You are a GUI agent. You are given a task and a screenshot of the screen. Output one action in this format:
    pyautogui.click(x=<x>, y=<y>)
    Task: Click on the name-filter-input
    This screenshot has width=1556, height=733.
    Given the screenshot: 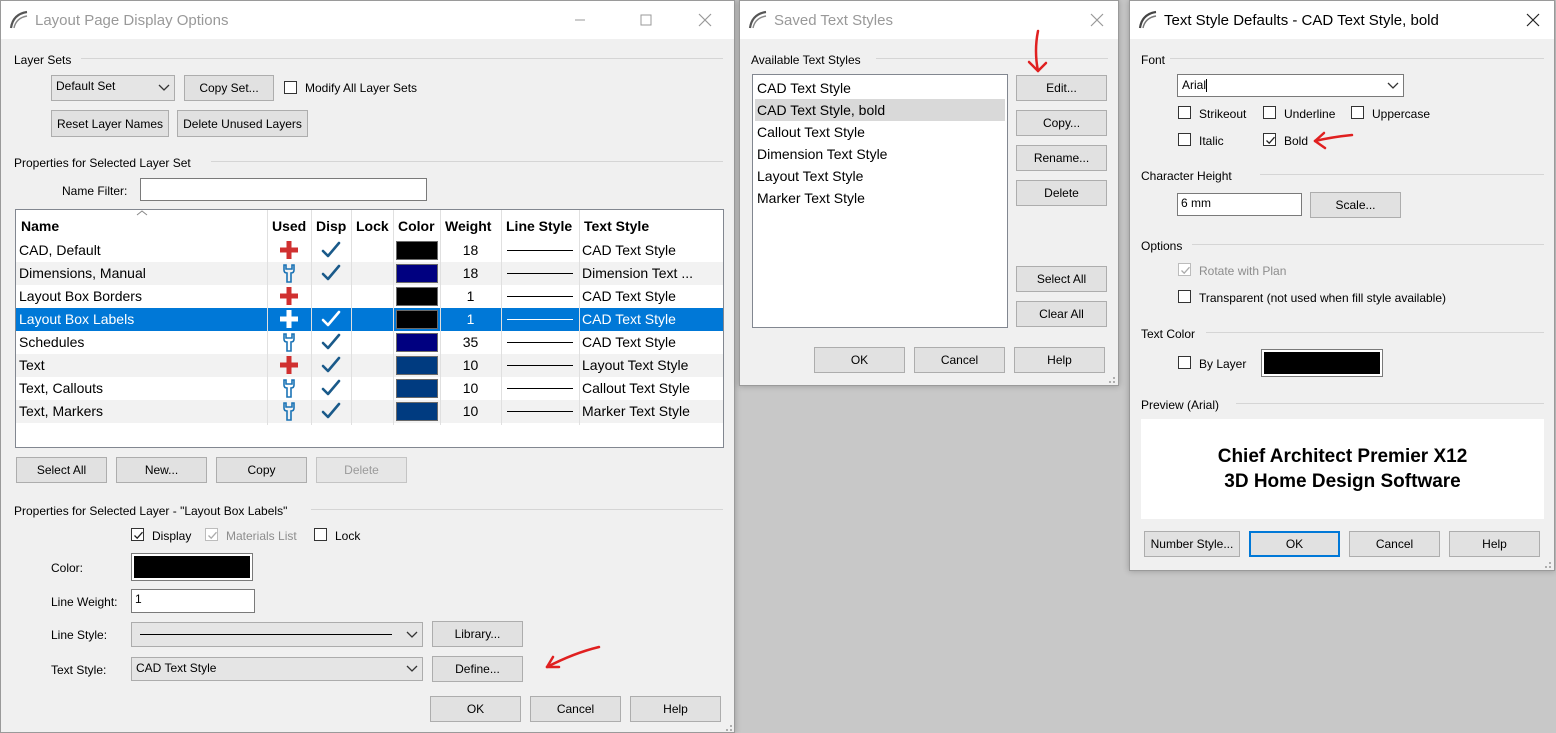 What is the action you would take?
    pyautogui.click(x=283, y=189)
    